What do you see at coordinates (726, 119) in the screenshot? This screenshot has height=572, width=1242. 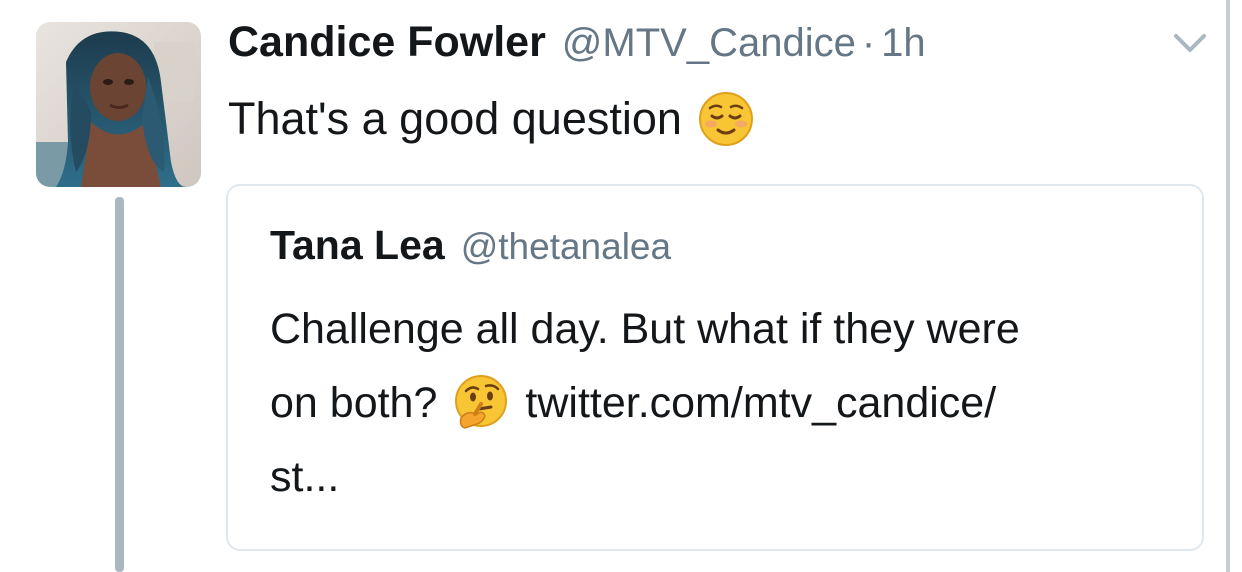 I see `relieved-face-emoji-icon` at bounding box center [726, 119].